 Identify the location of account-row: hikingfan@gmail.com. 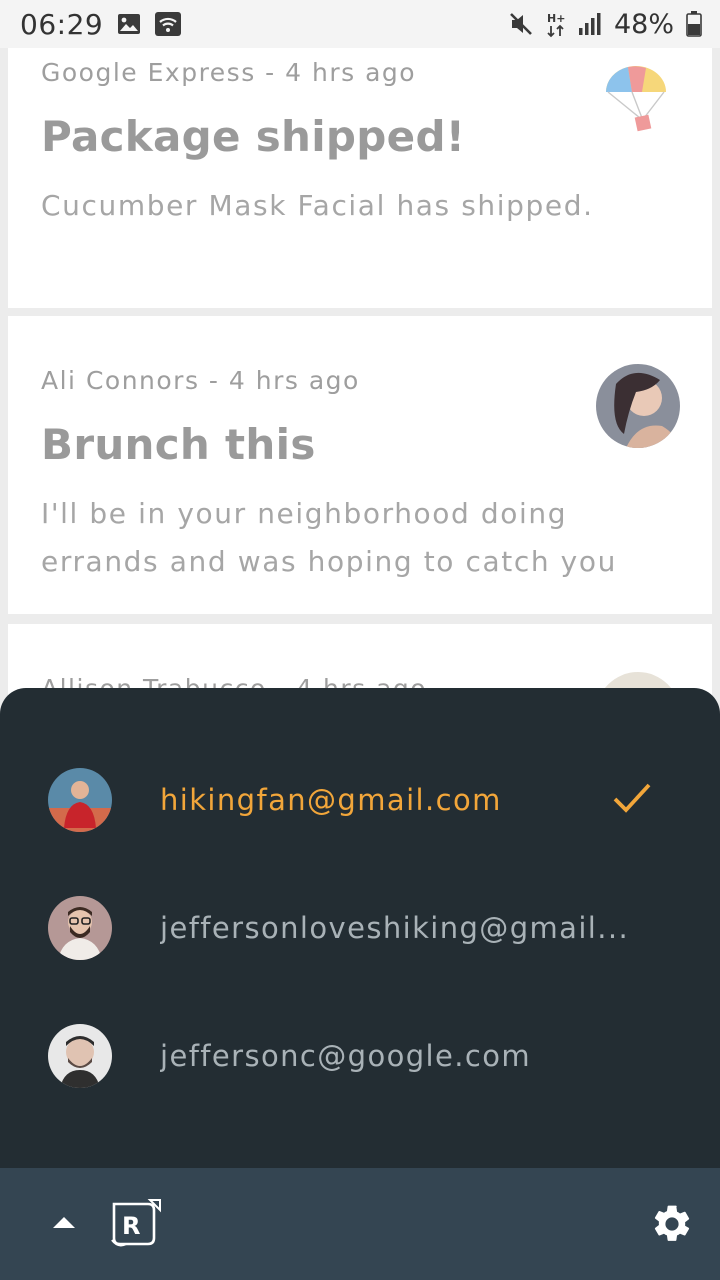
(360, 800).